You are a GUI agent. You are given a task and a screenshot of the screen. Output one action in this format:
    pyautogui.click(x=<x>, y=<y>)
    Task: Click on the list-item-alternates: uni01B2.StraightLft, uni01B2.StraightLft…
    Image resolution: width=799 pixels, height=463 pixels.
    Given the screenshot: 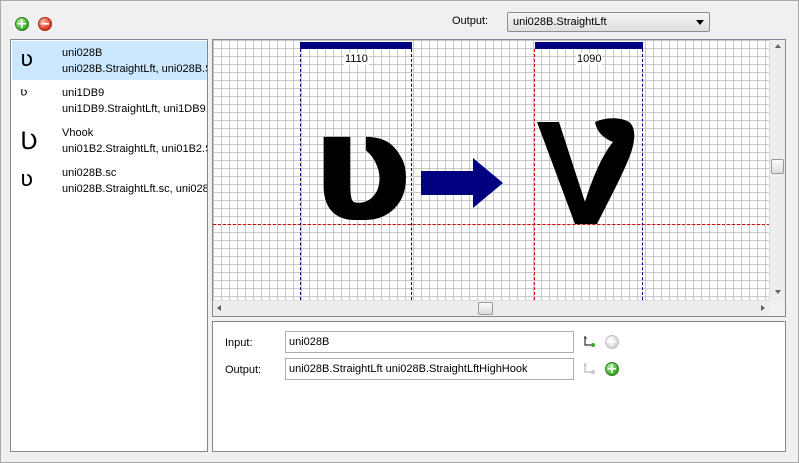 What is the action you would take?
    pyautogui.click(x=134, y=149)
    